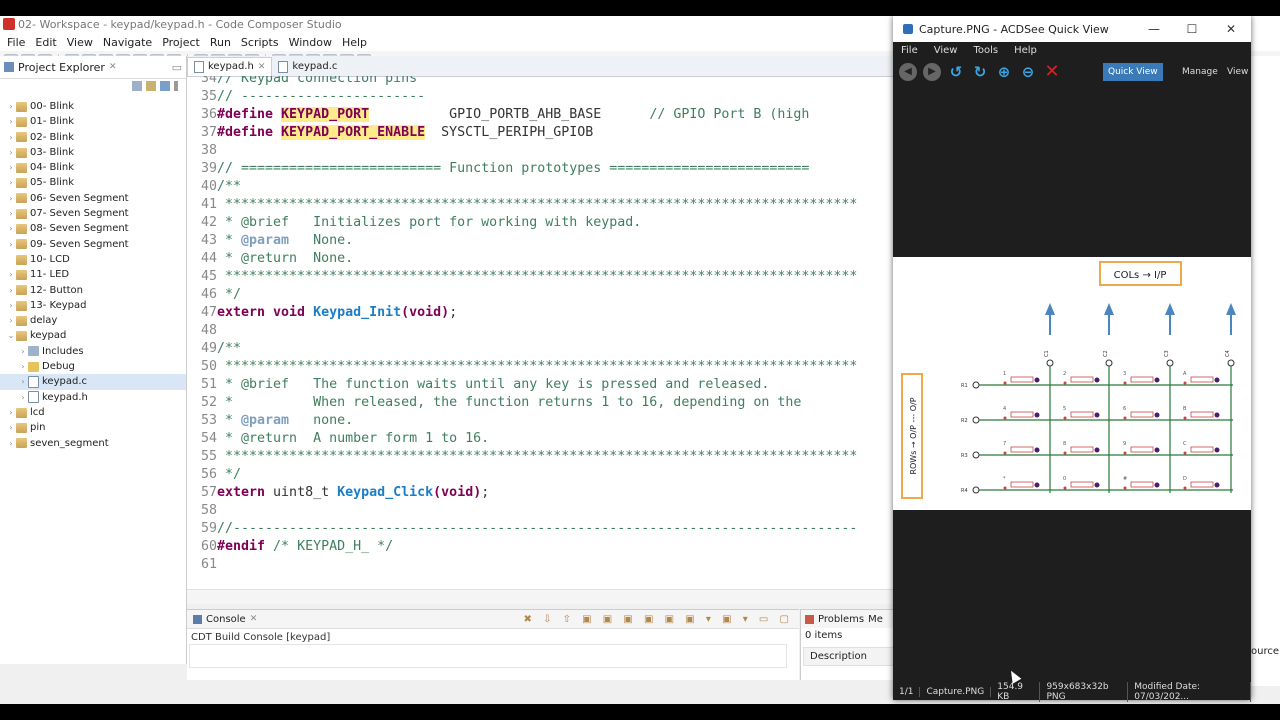 This screenshot has height=720, width=1280. What do you see at coordinates (61, 67) in the screenshot?
I see `project-explorer-title: Project Explorer` at bounding box center [61, 67].